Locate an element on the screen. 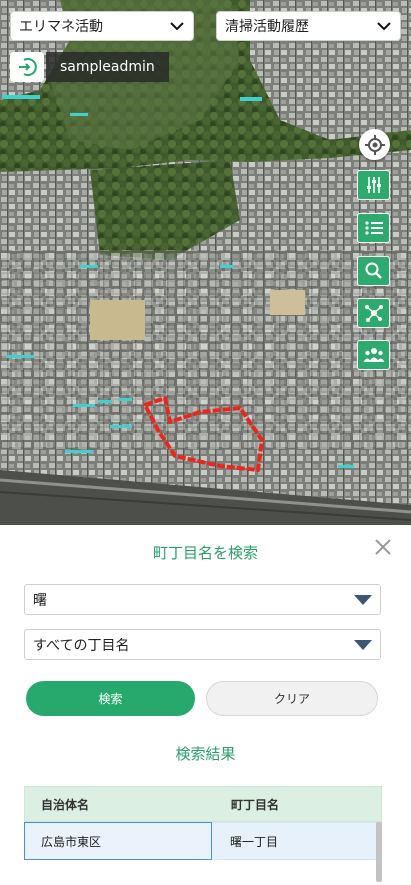 The height and width of the screenshot is (885, 411). group-button is located at coordinates (373, 355).